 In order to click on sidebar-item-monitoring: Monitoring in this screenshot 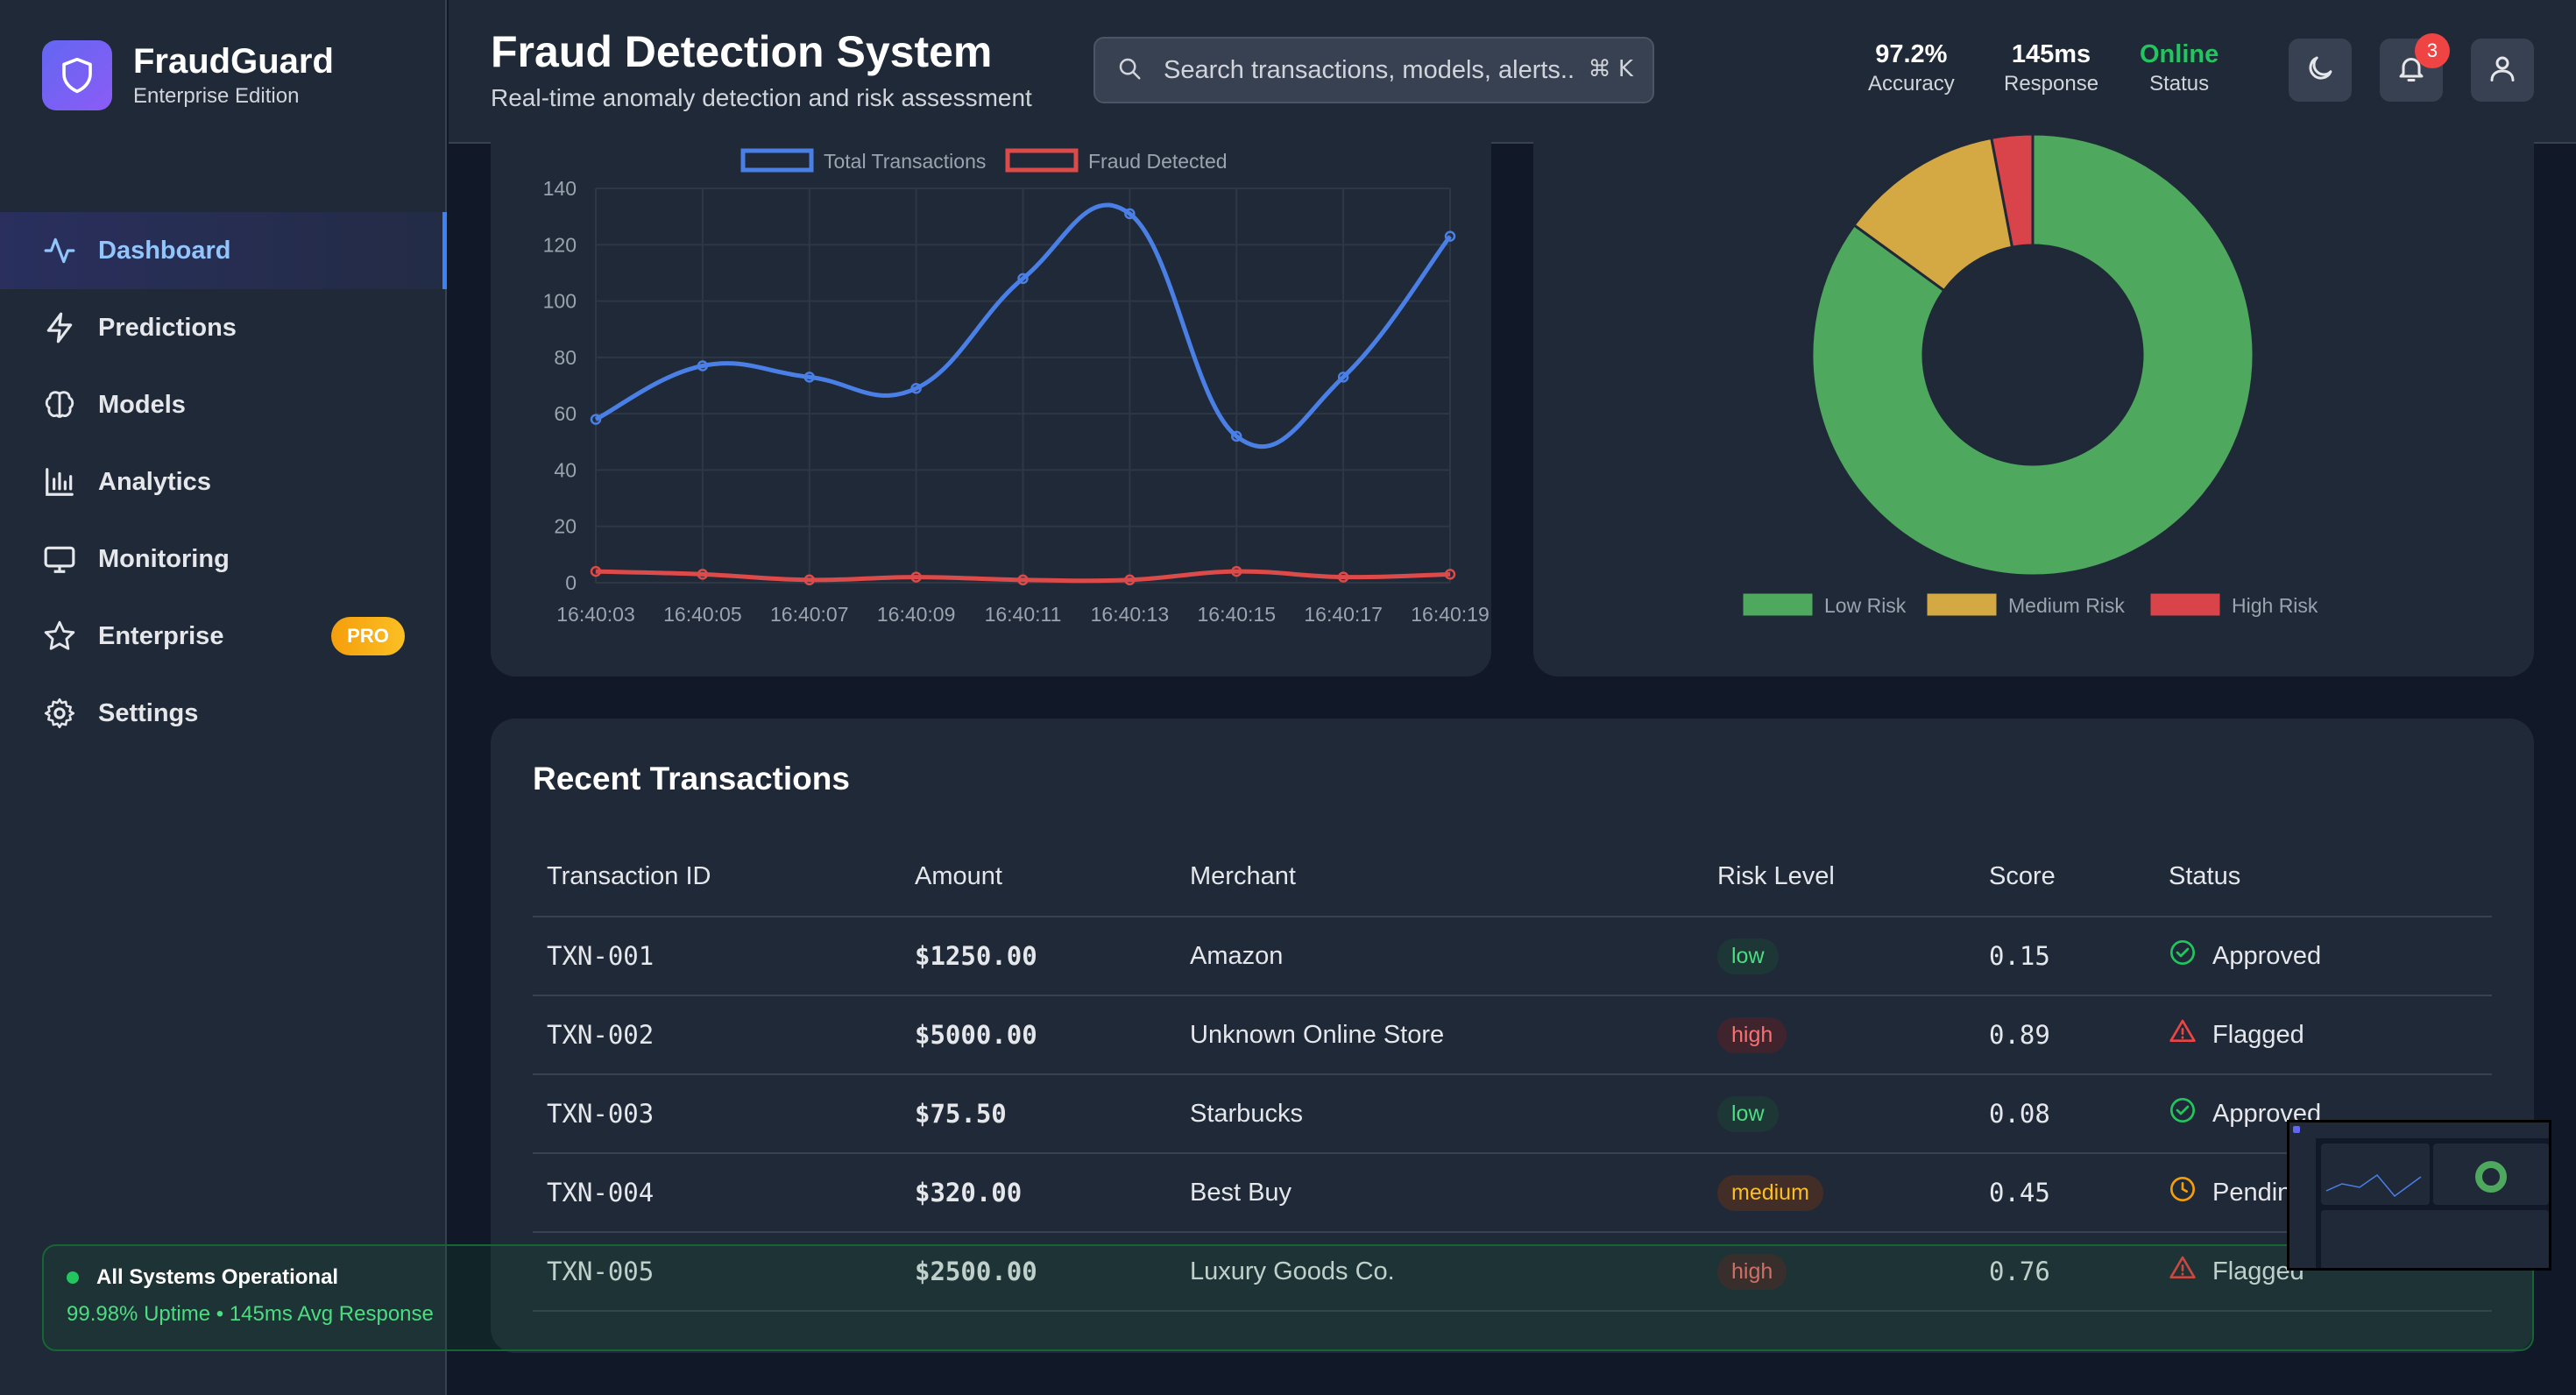, I will do `click(223, 559)`.